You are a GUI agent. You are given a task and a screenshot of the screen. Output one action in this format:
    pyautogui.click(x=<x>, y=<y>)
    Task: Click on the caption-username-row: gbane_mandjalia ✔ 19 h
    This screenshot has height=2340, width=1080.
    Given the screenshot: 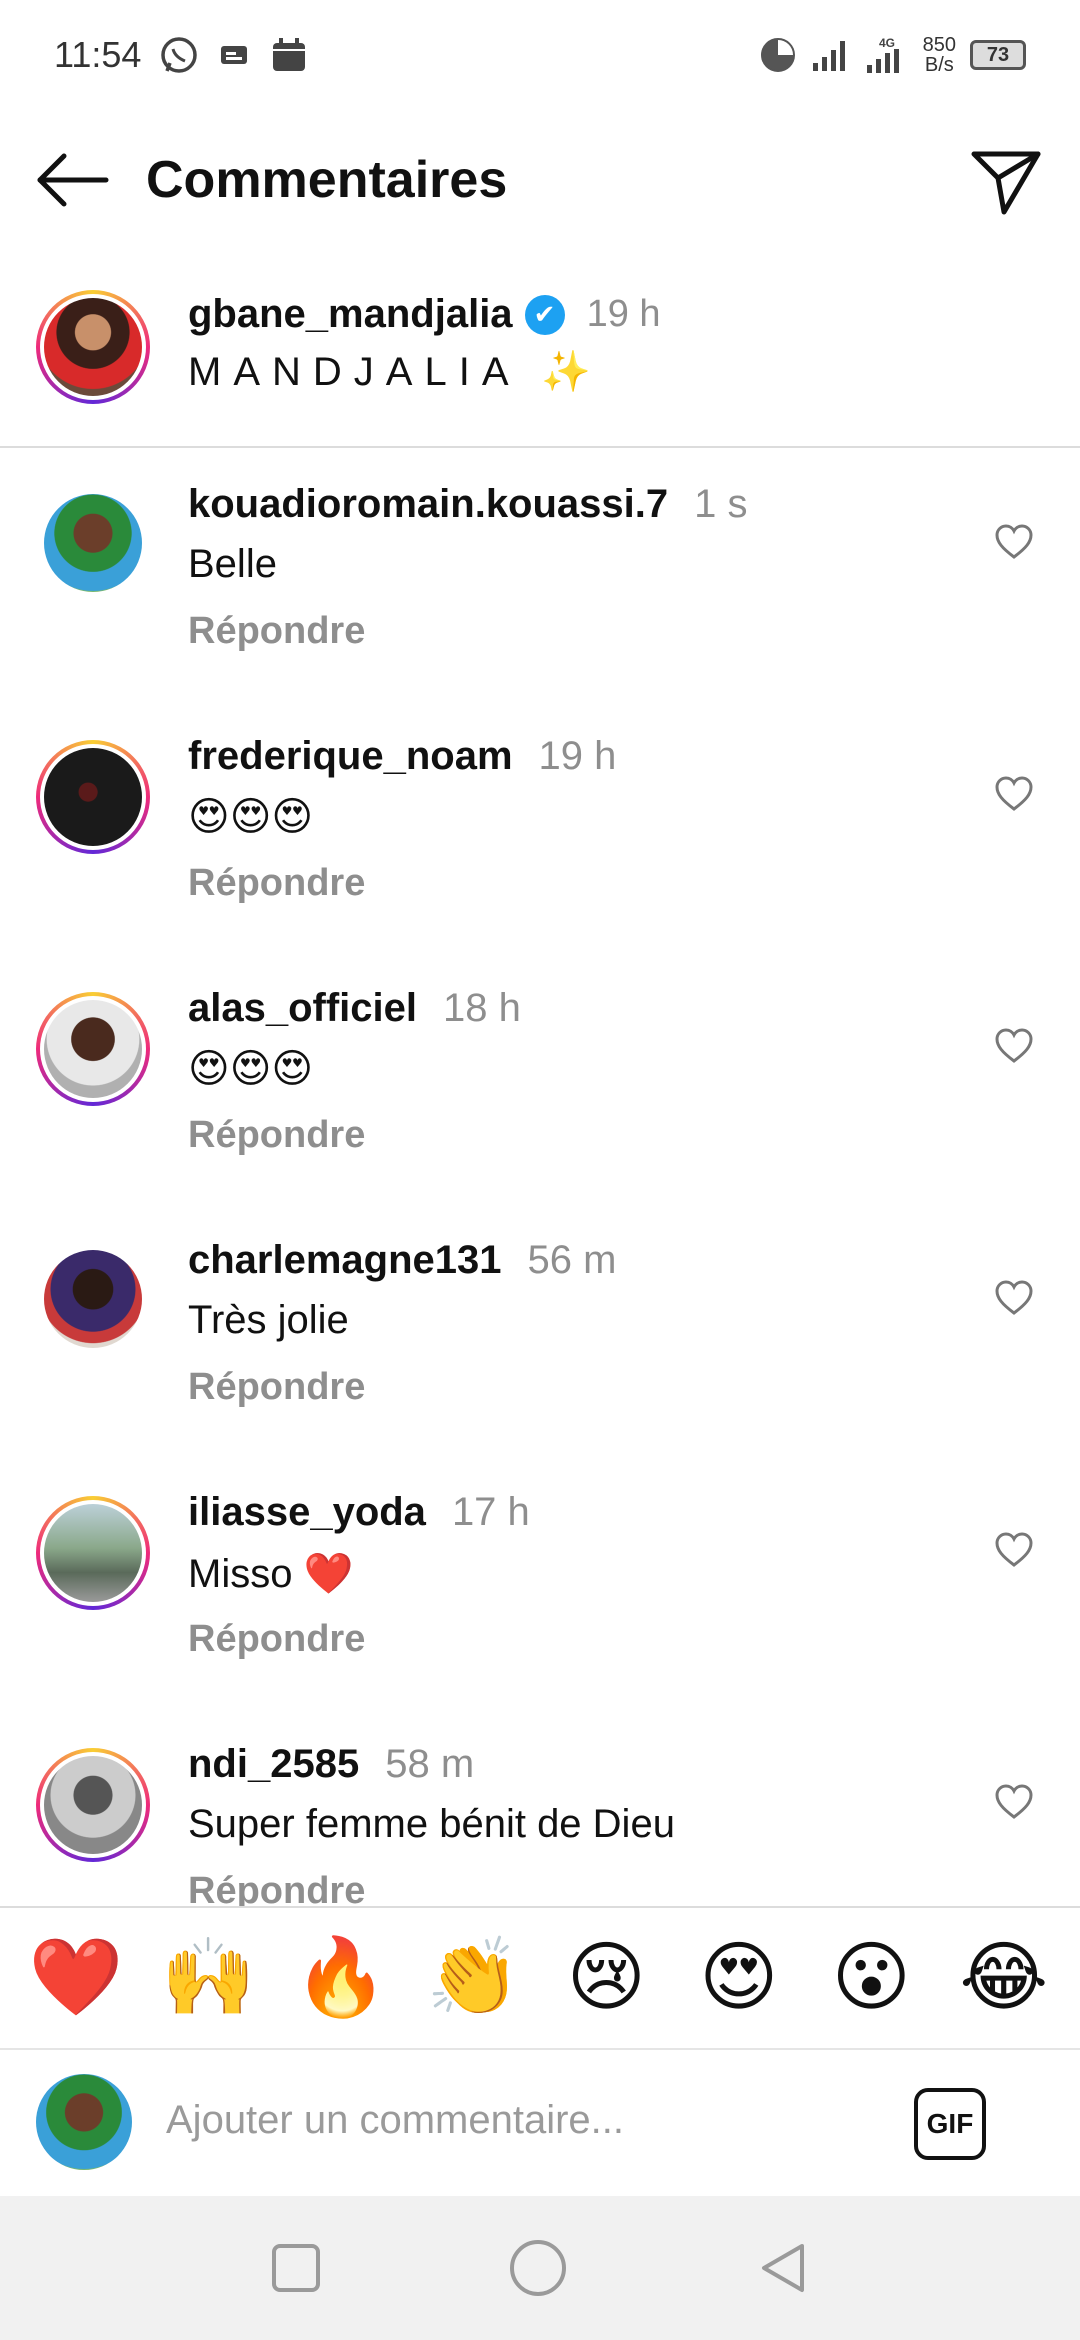 What is the action you would take?
    pyautogui.click(x=424, y=314)
    